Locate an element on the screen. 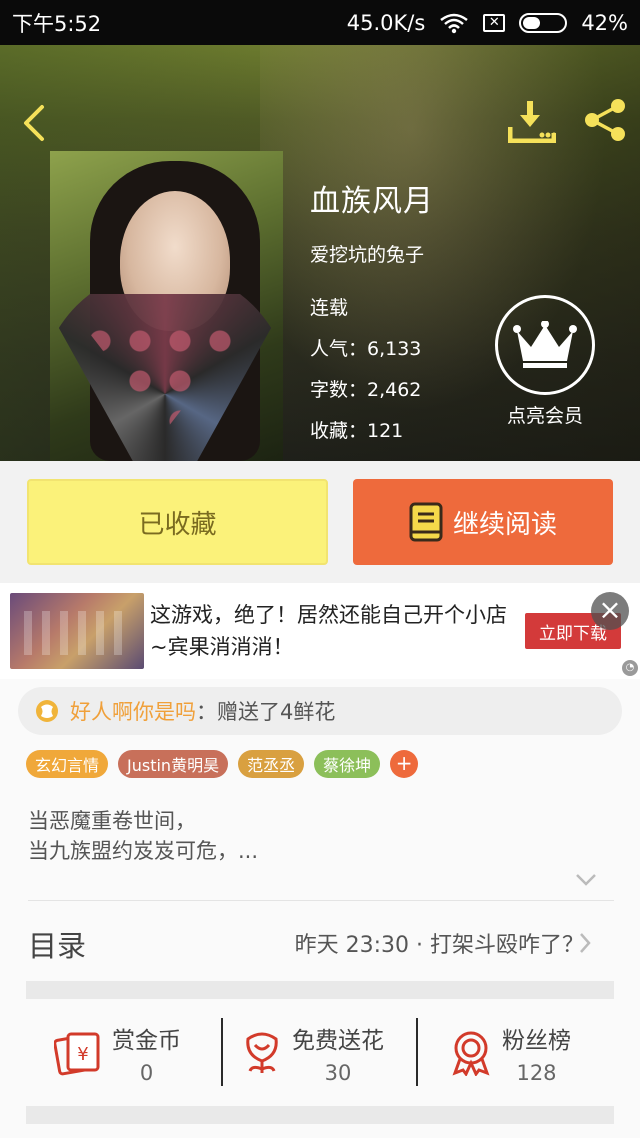 The height and width of the screenshot is (1138, 640). tag-item: 玄幻言情 is located at coordinates (67, 764).